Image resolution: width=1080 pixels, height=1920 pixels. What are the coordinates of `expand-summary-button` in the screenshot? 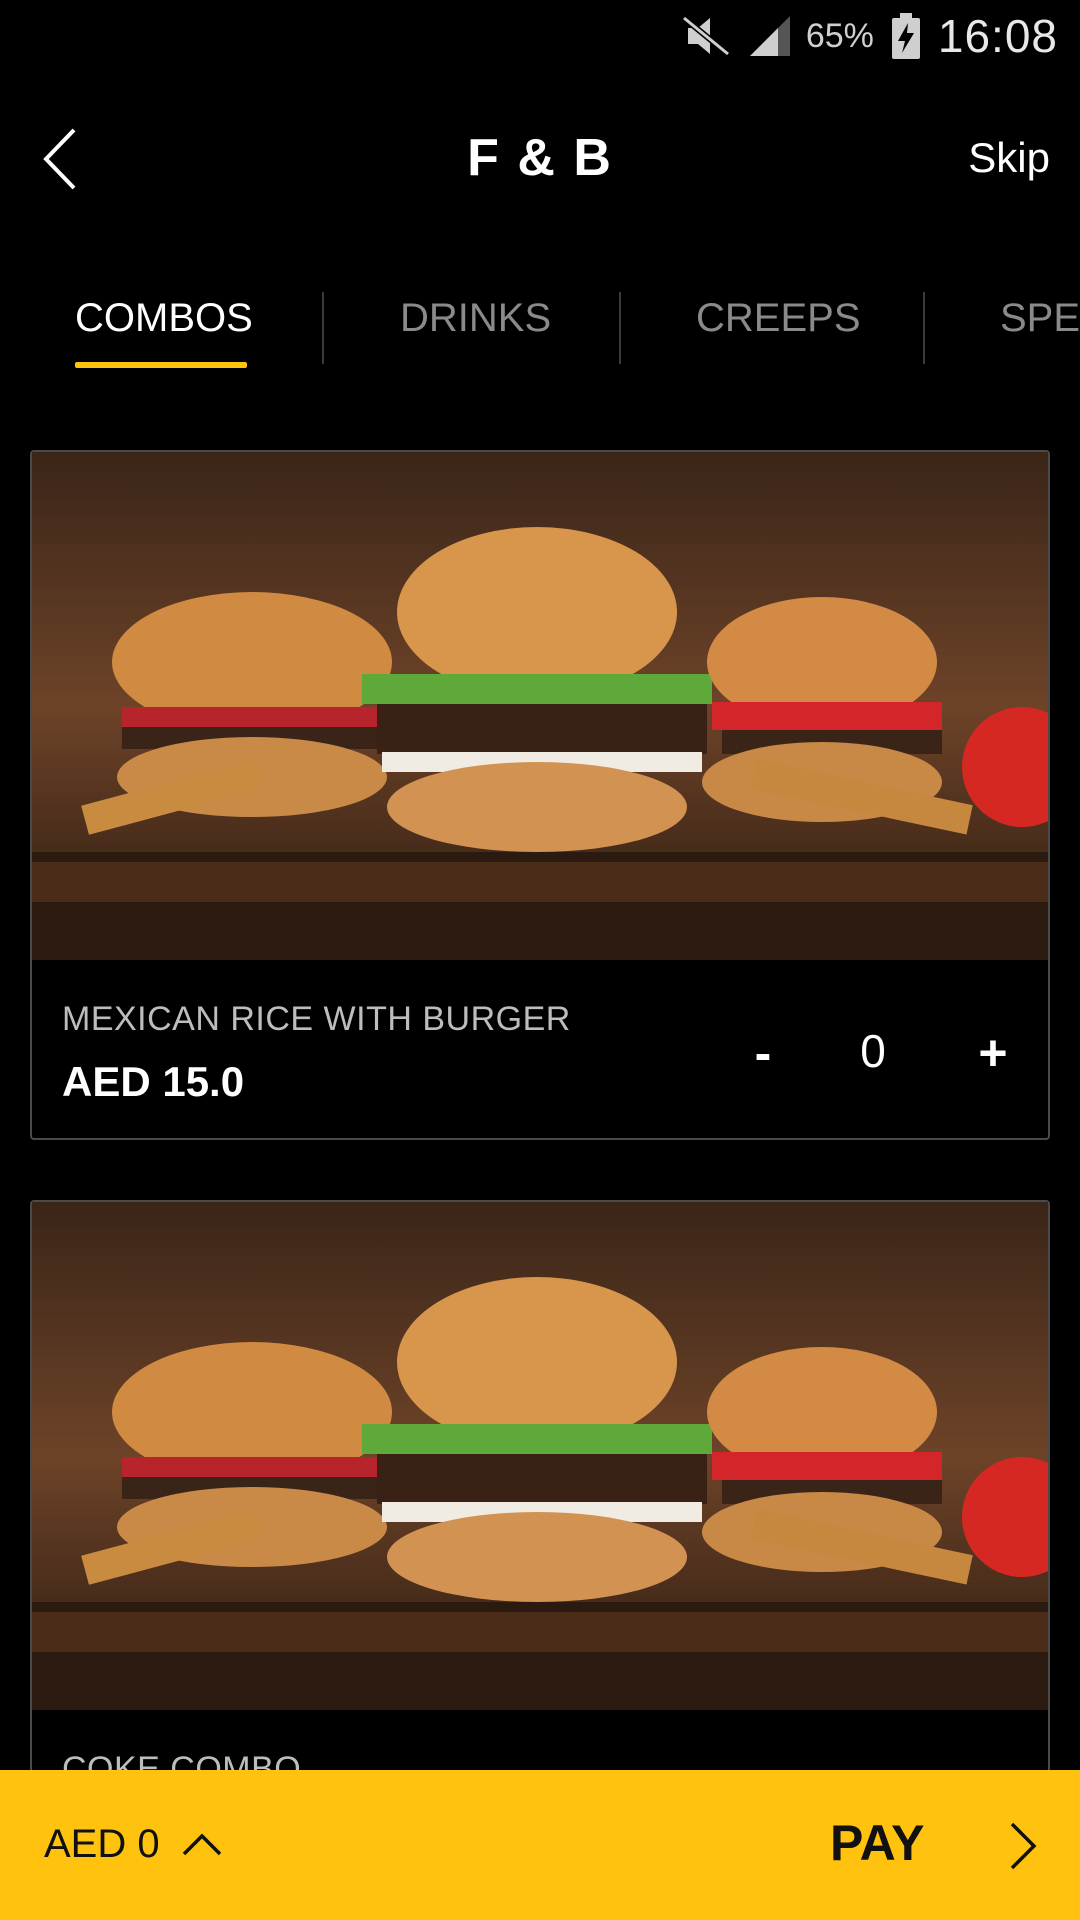 It's located at (202, 1843).